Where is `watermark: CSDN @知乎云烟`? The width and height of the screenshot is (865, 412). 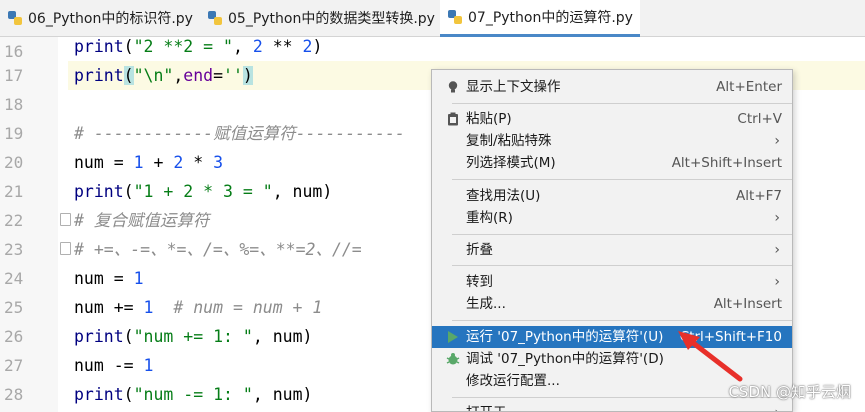 watermark: CSDN @知乎云烟 is located at coordinates (789, 392).